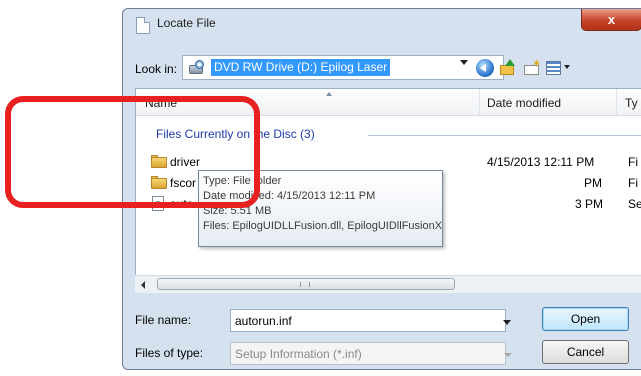  I want to click on dialog-title: Locate File, so click(186, 23).